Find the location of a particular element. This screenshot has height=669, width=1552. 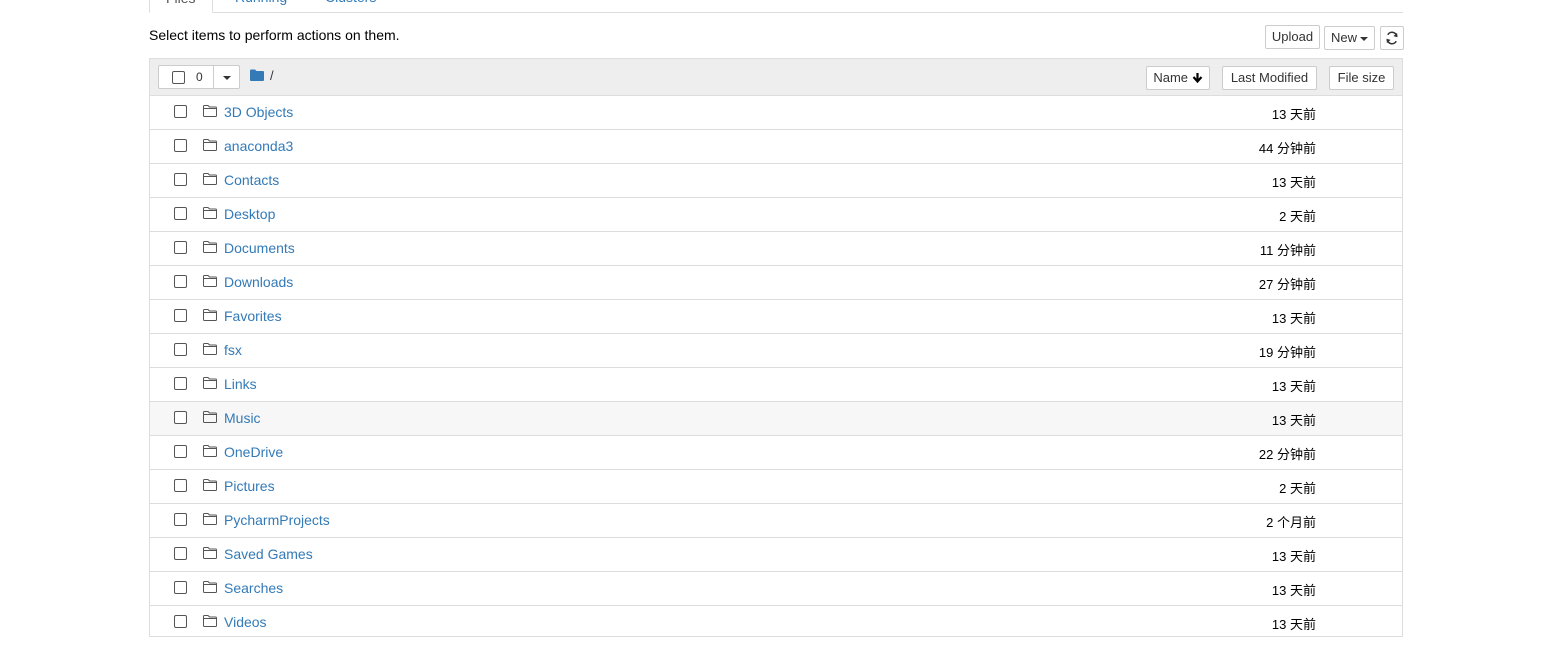

item-name-link: Favorites is located at coordinates (253, 316).